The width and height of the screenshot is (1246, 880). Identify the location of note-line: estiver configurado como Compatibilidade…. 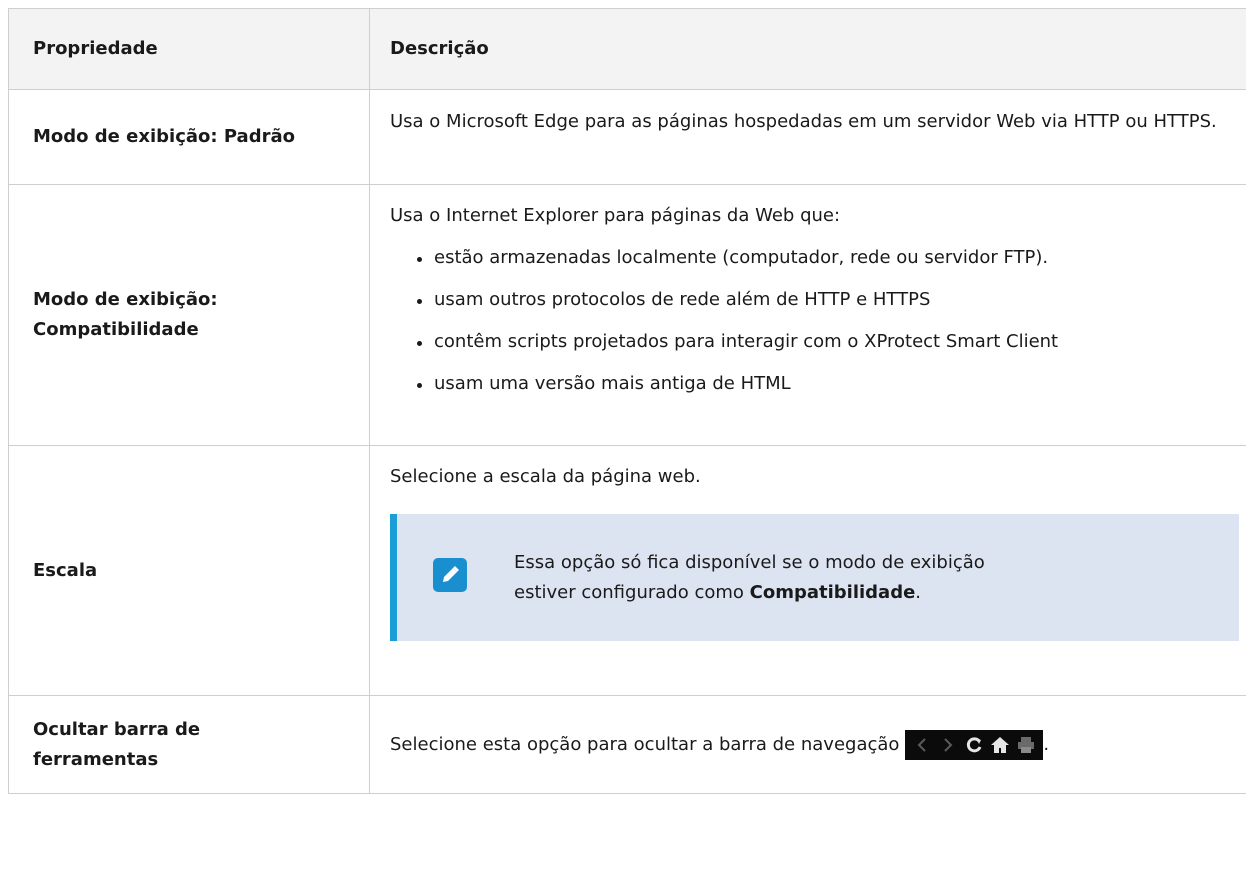
(749, 593).